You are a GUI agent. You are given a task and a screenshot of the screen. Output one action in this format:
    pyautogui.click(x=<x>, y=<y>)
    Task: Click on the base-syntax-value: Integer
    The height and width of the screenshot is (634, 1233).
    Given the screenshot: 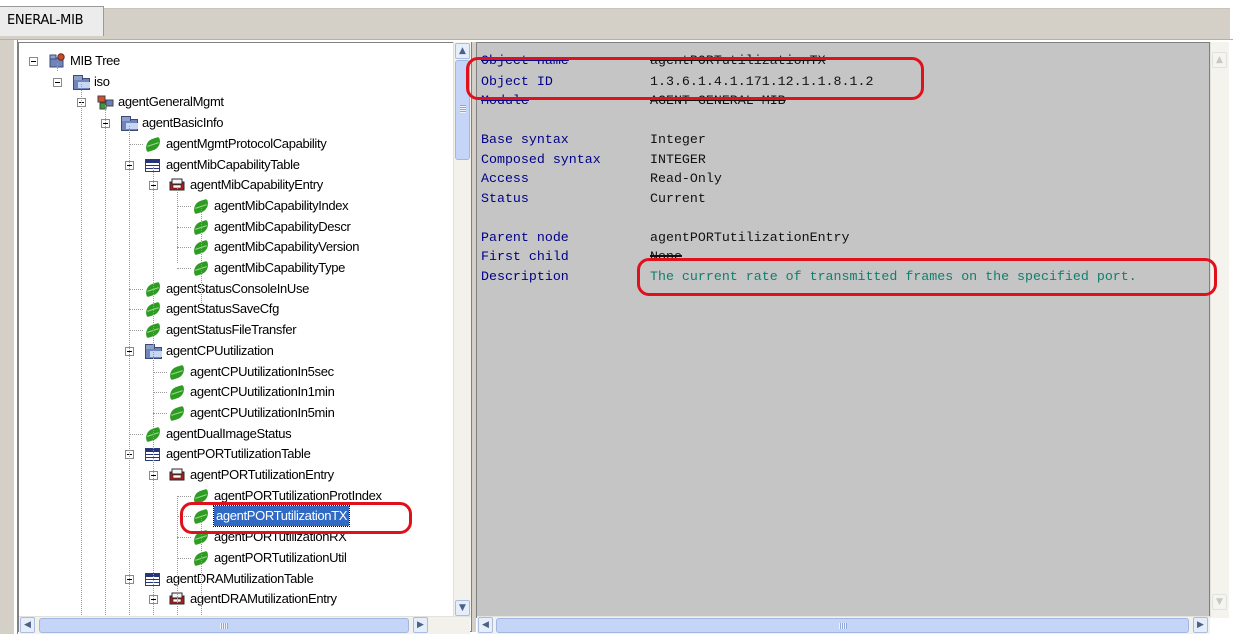 What is the action you would take?
    pyautogui.click(x=678, y=139)
    